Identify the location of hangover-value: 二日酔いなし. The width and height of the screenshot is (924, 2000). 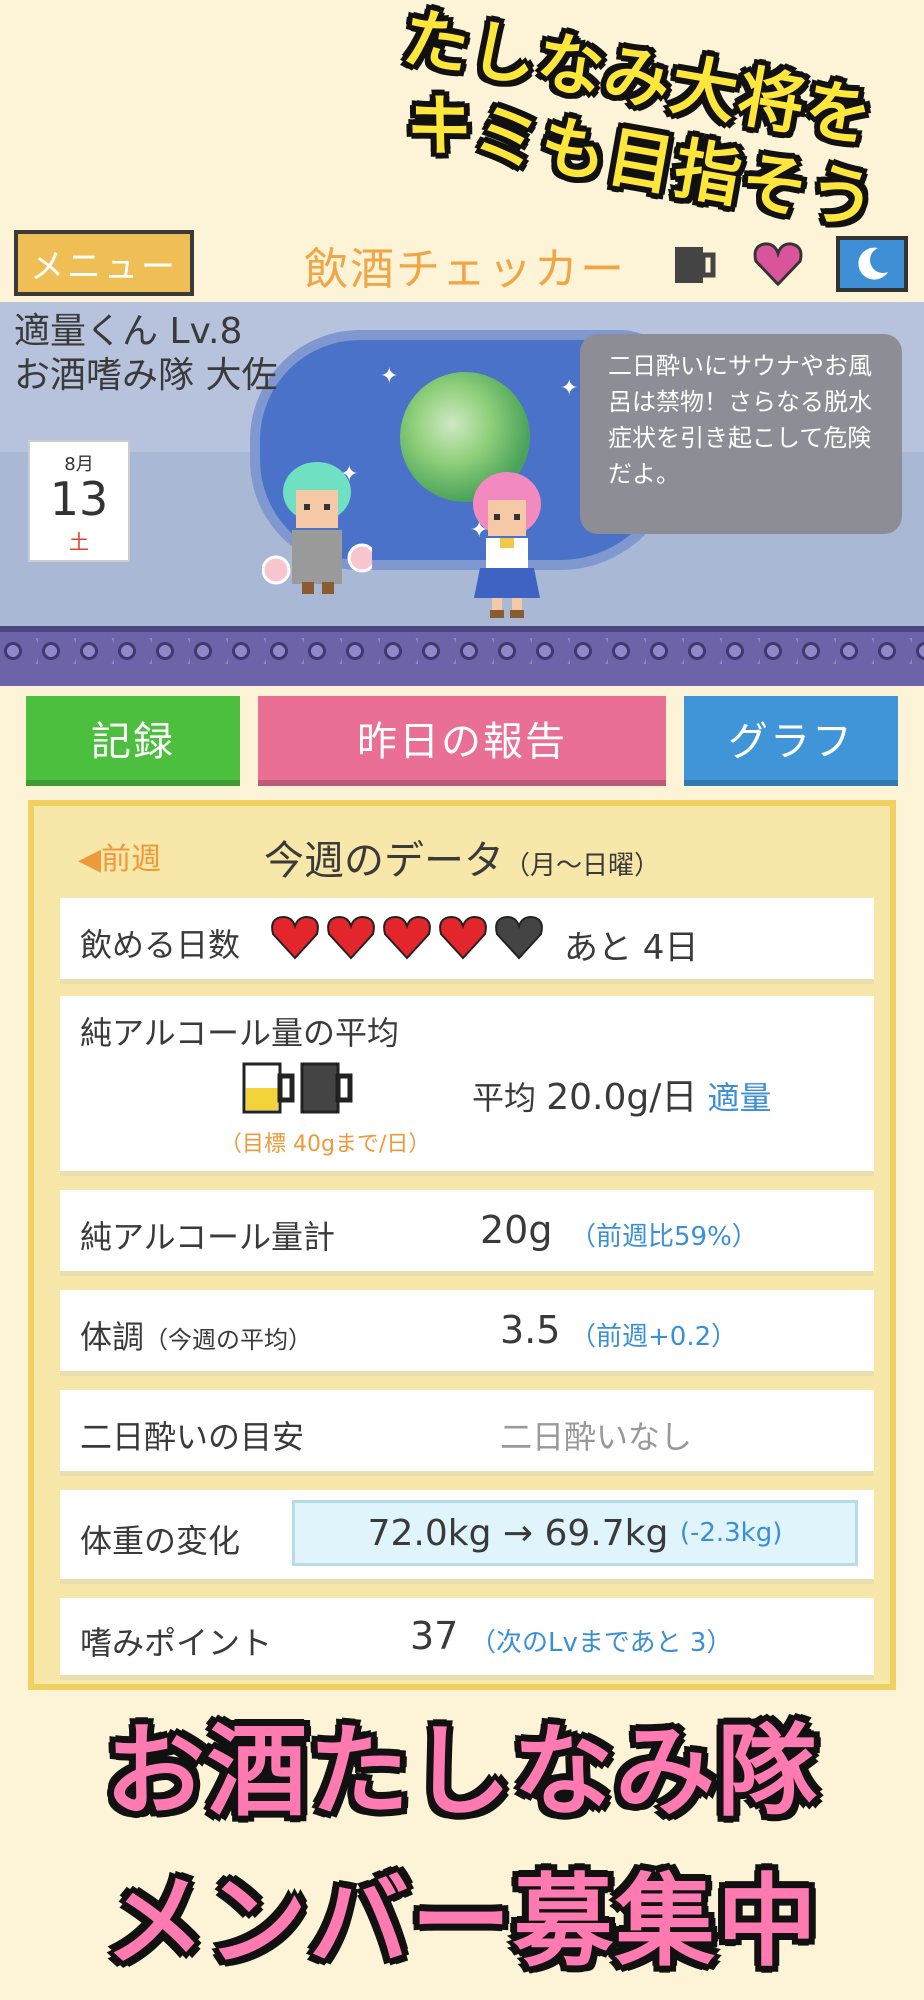
(596, 1437).